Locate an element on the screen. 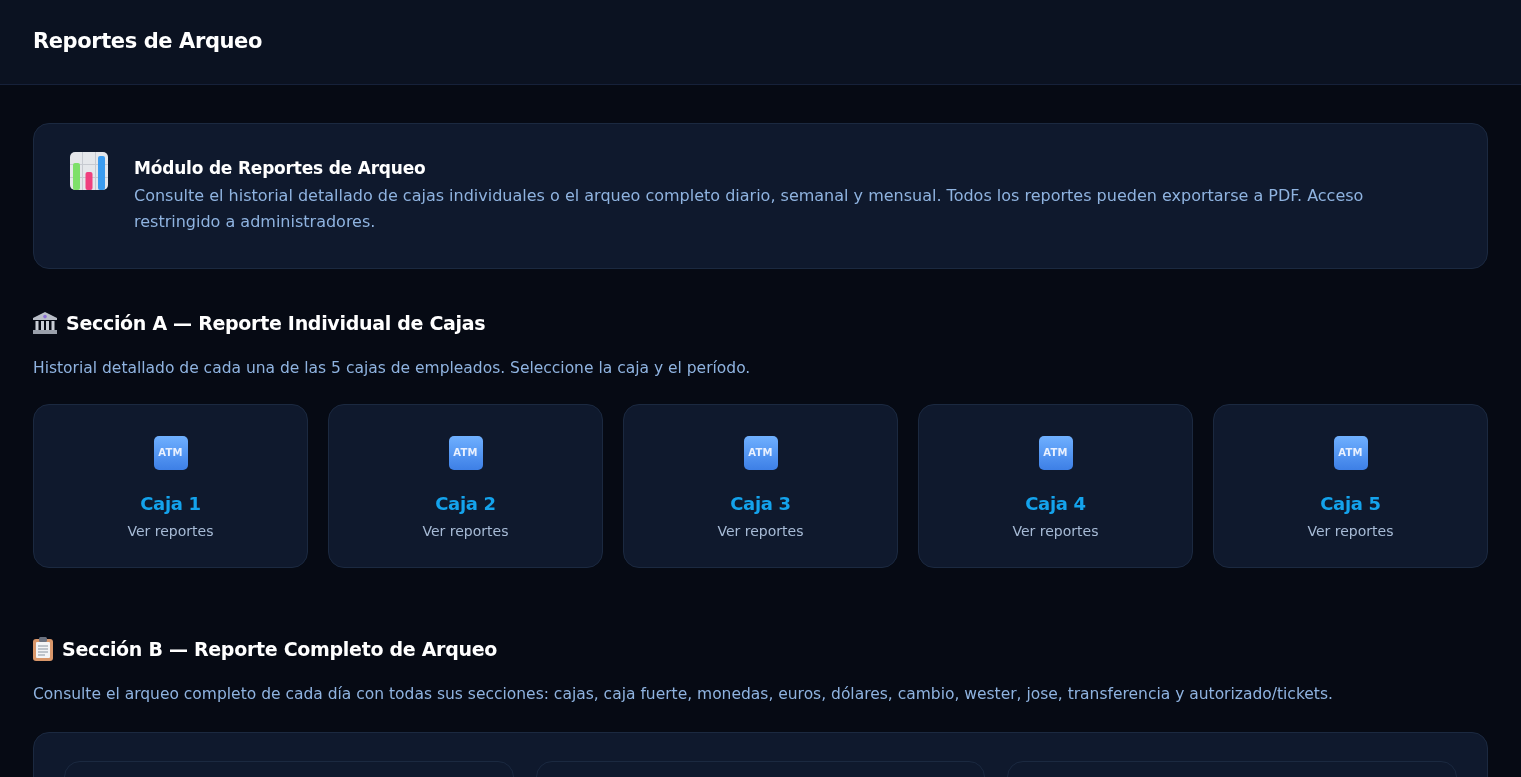 The image size is (1521, 777). card-title: Caja 5 is located at coordinates (1350, 504).